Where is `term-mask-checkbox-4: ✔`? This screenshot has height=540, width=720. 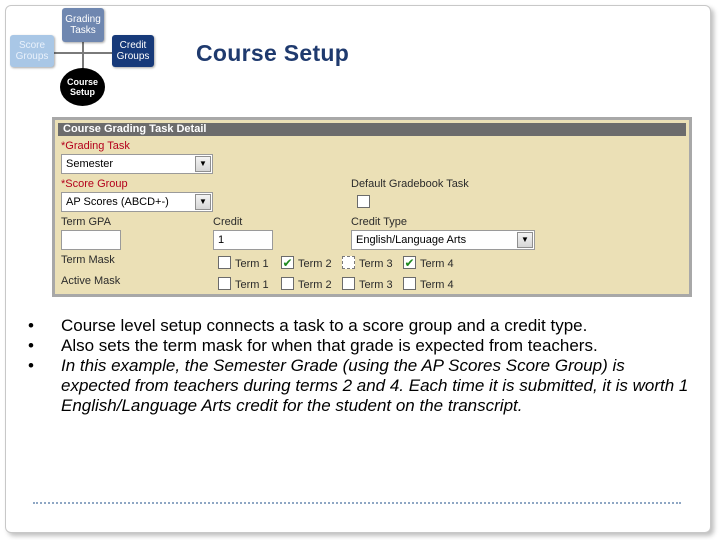 term-mask-checkbox-4: ✔ is located at coordinates (409, 262).